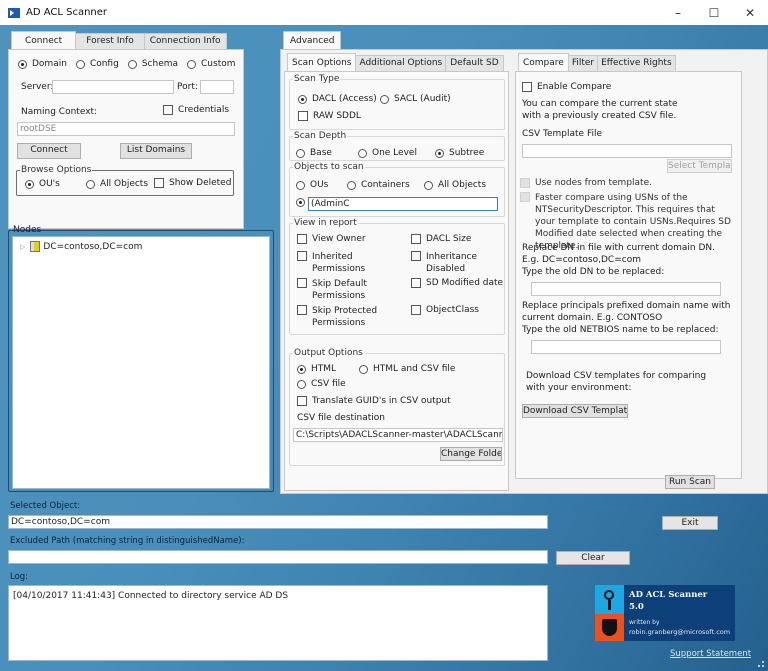 Image resolution: width=768 pixels, height=671 pixels. I want to click on tab-effective-rights: Effective Rights, so click(636, 63).